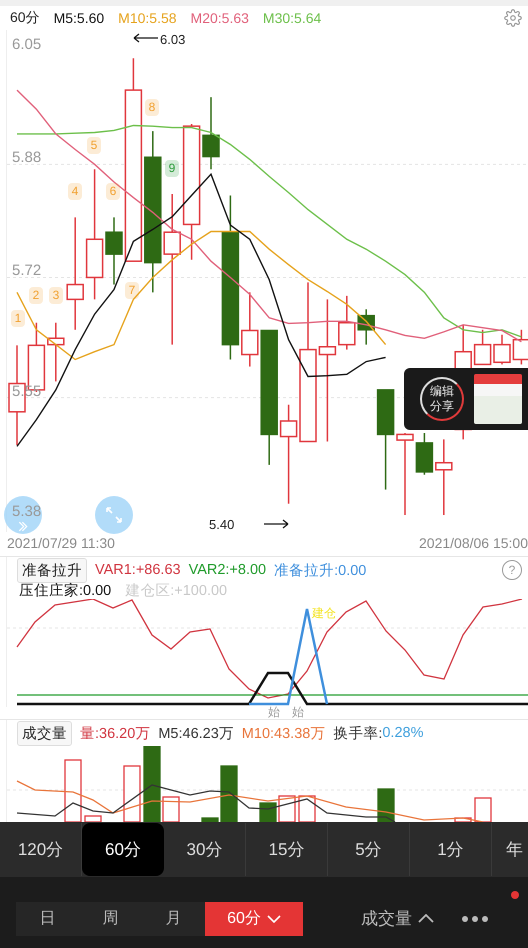 The width and height of the screenshot is (528, 948). I want to click on period-tab: 1分, so click(451, 849).